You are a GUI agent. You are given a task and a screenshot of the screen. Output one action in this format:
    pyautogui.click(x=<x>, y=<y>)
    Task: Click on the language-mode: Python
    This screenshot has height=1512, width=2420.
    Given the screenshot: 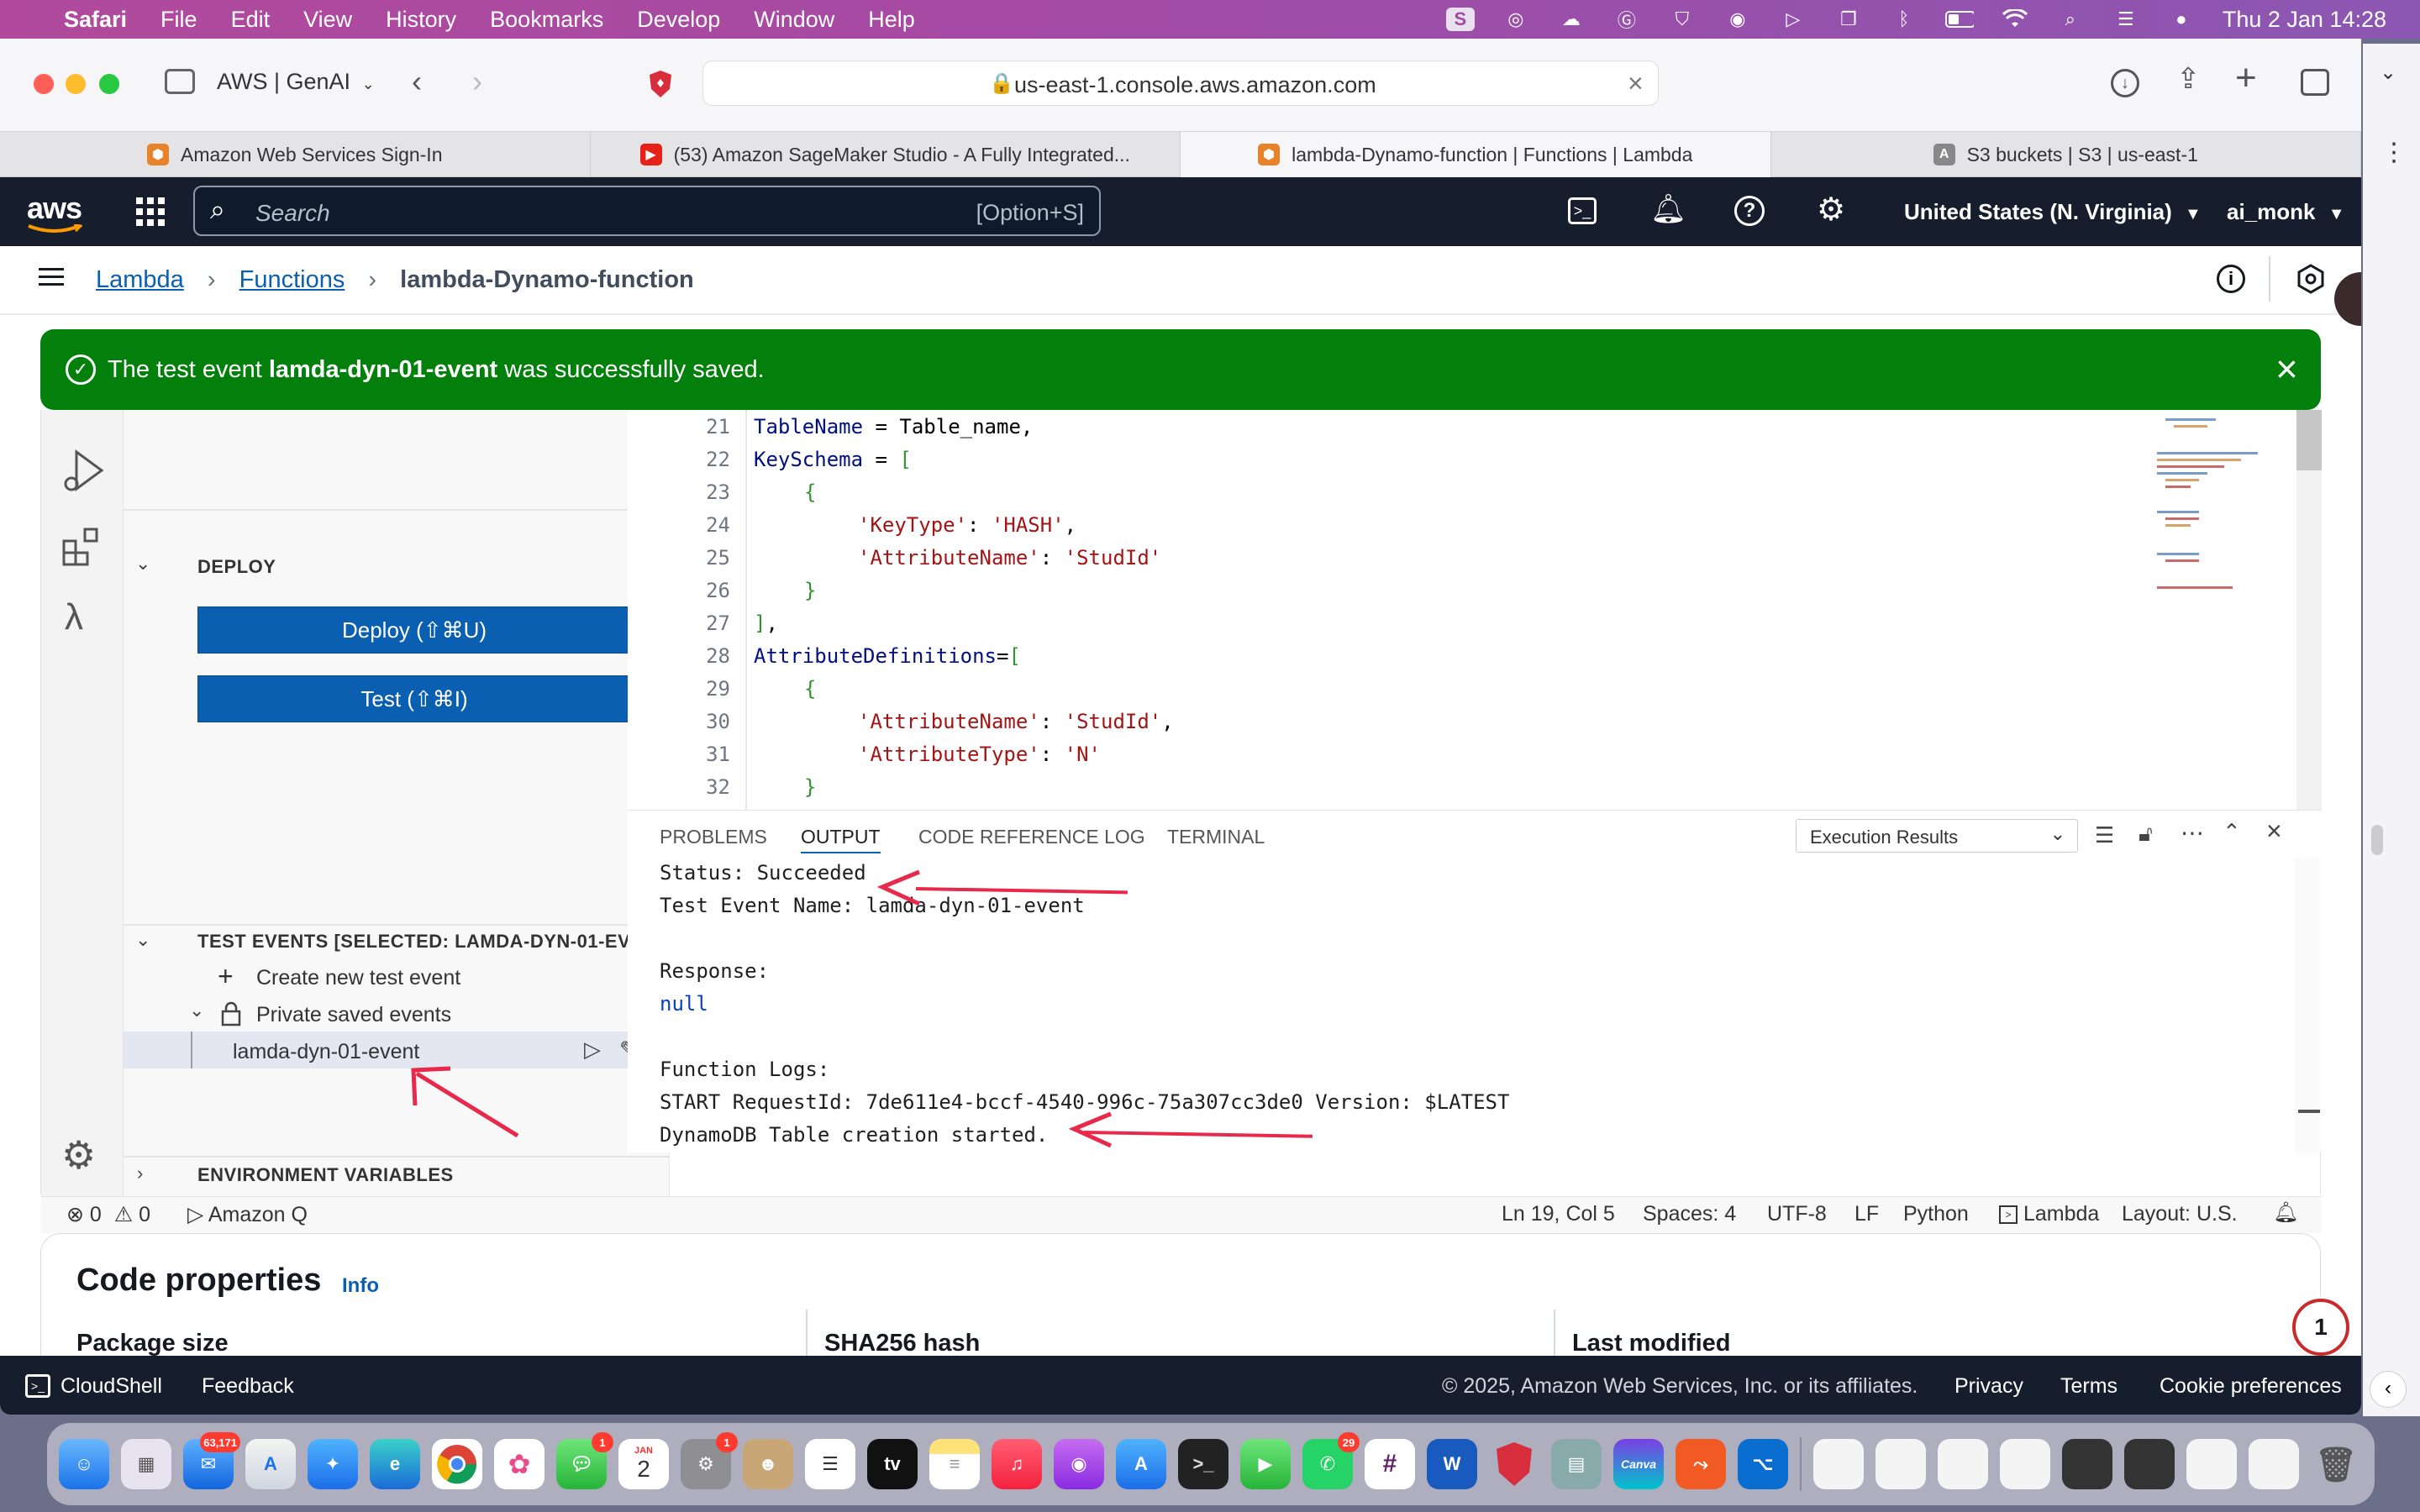 What is the action you would take?
    pyautogui.click(x=1936, y=1214)
    